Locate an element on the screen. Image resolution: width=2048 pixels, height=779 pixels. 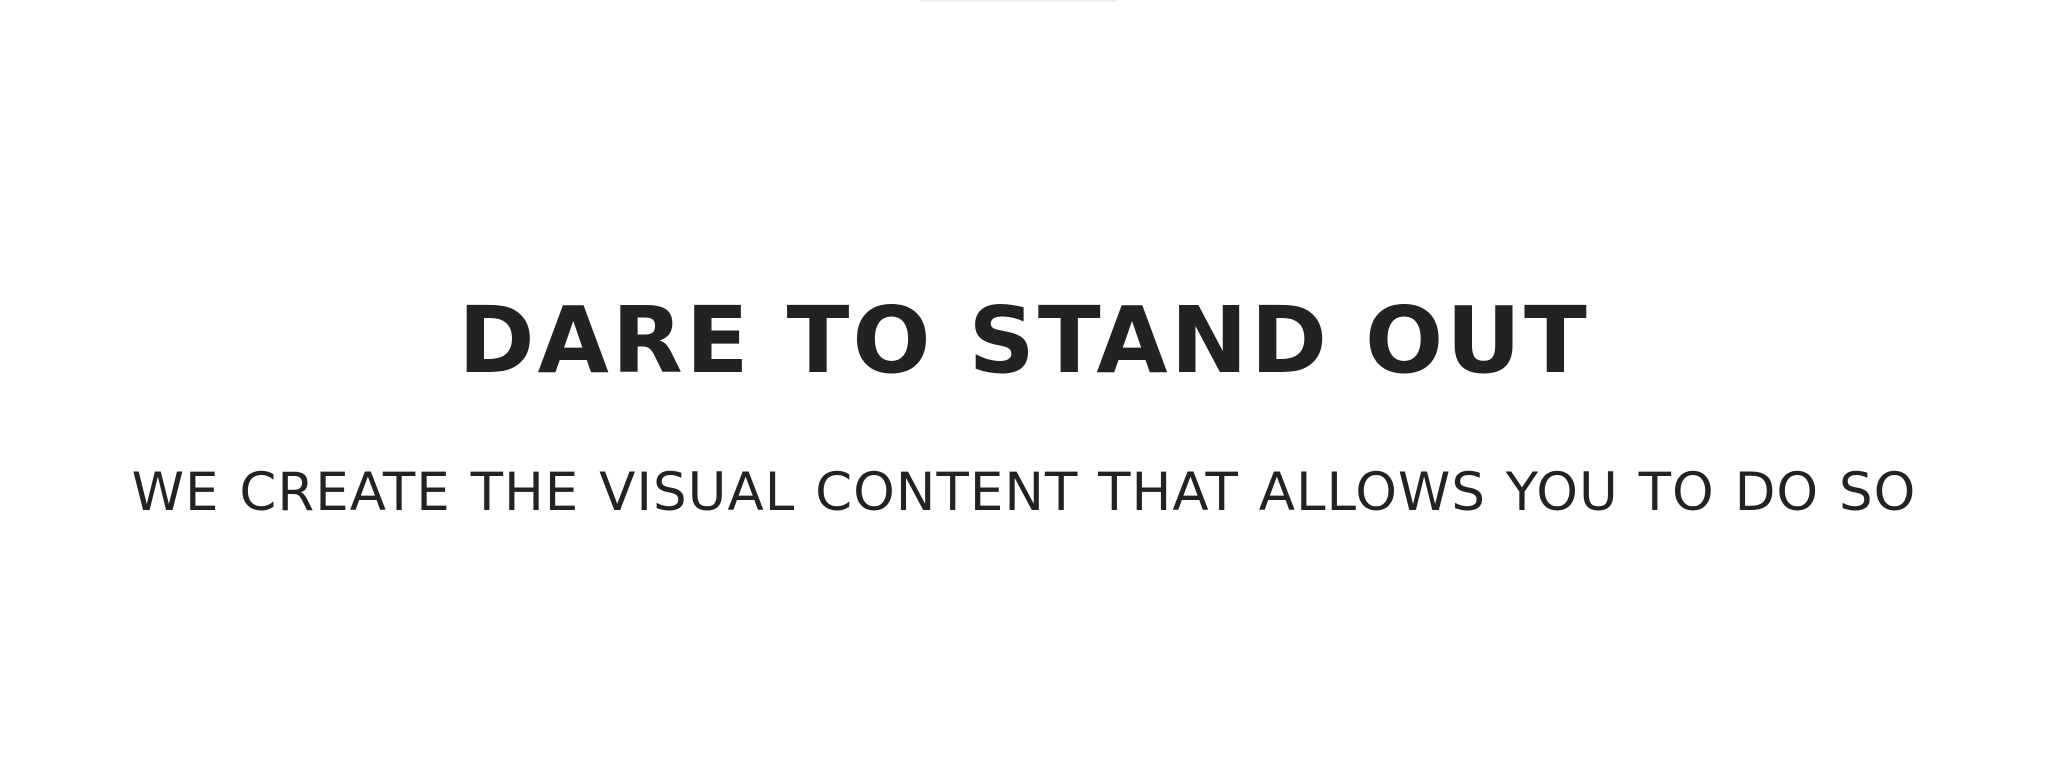
hero-title: DARE TO STAND OUT is located at coordinates (1024, 340).